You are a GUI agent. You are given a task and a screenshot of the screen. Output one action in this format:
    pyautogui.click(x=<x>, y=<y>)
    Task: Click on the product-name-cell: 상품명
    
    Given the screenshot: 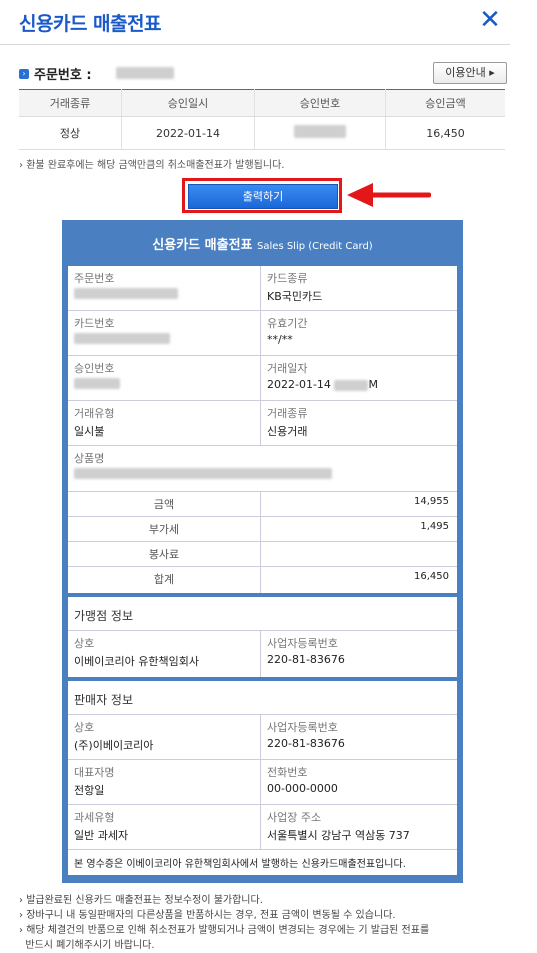 What is the action you would take?
    pyautogui.click(x=262, y=469)
    